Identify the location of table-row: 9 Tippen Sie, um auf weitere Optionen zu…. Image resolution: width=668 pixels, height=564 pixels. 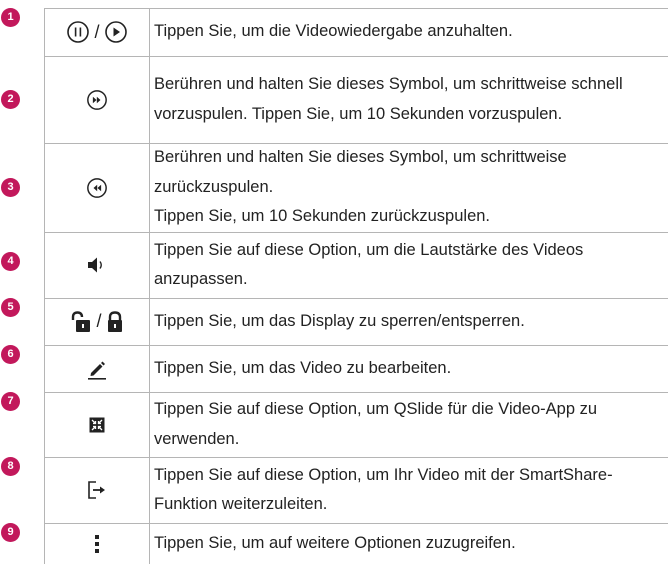
(334, 543).